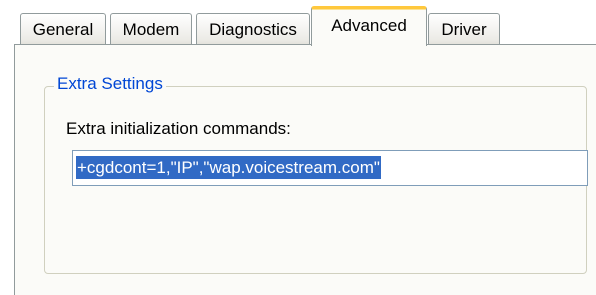 This screenshot has height=295, width=596. I want to click on extra-init-commands-label: Extra initialization commands:, so click(178, 128).